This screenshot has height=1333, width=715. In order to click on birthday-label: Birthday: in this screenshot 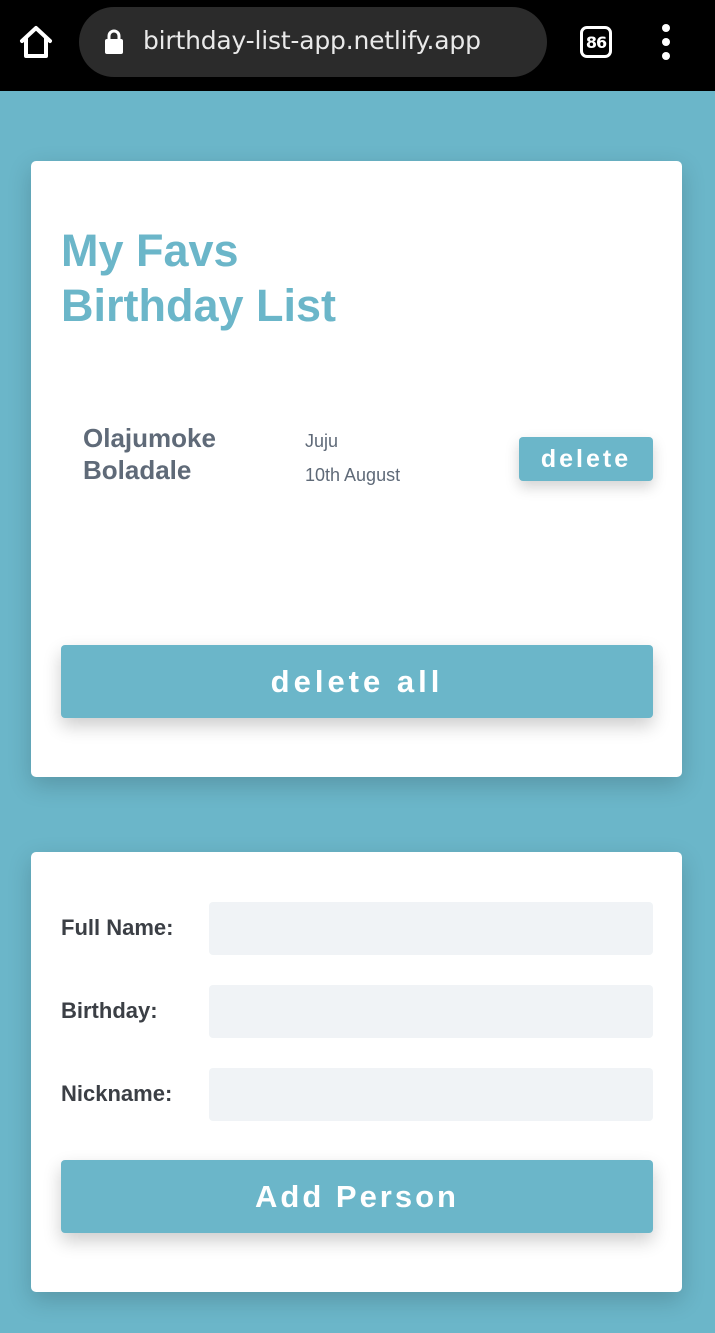, I will do `click(109, 1010)`.